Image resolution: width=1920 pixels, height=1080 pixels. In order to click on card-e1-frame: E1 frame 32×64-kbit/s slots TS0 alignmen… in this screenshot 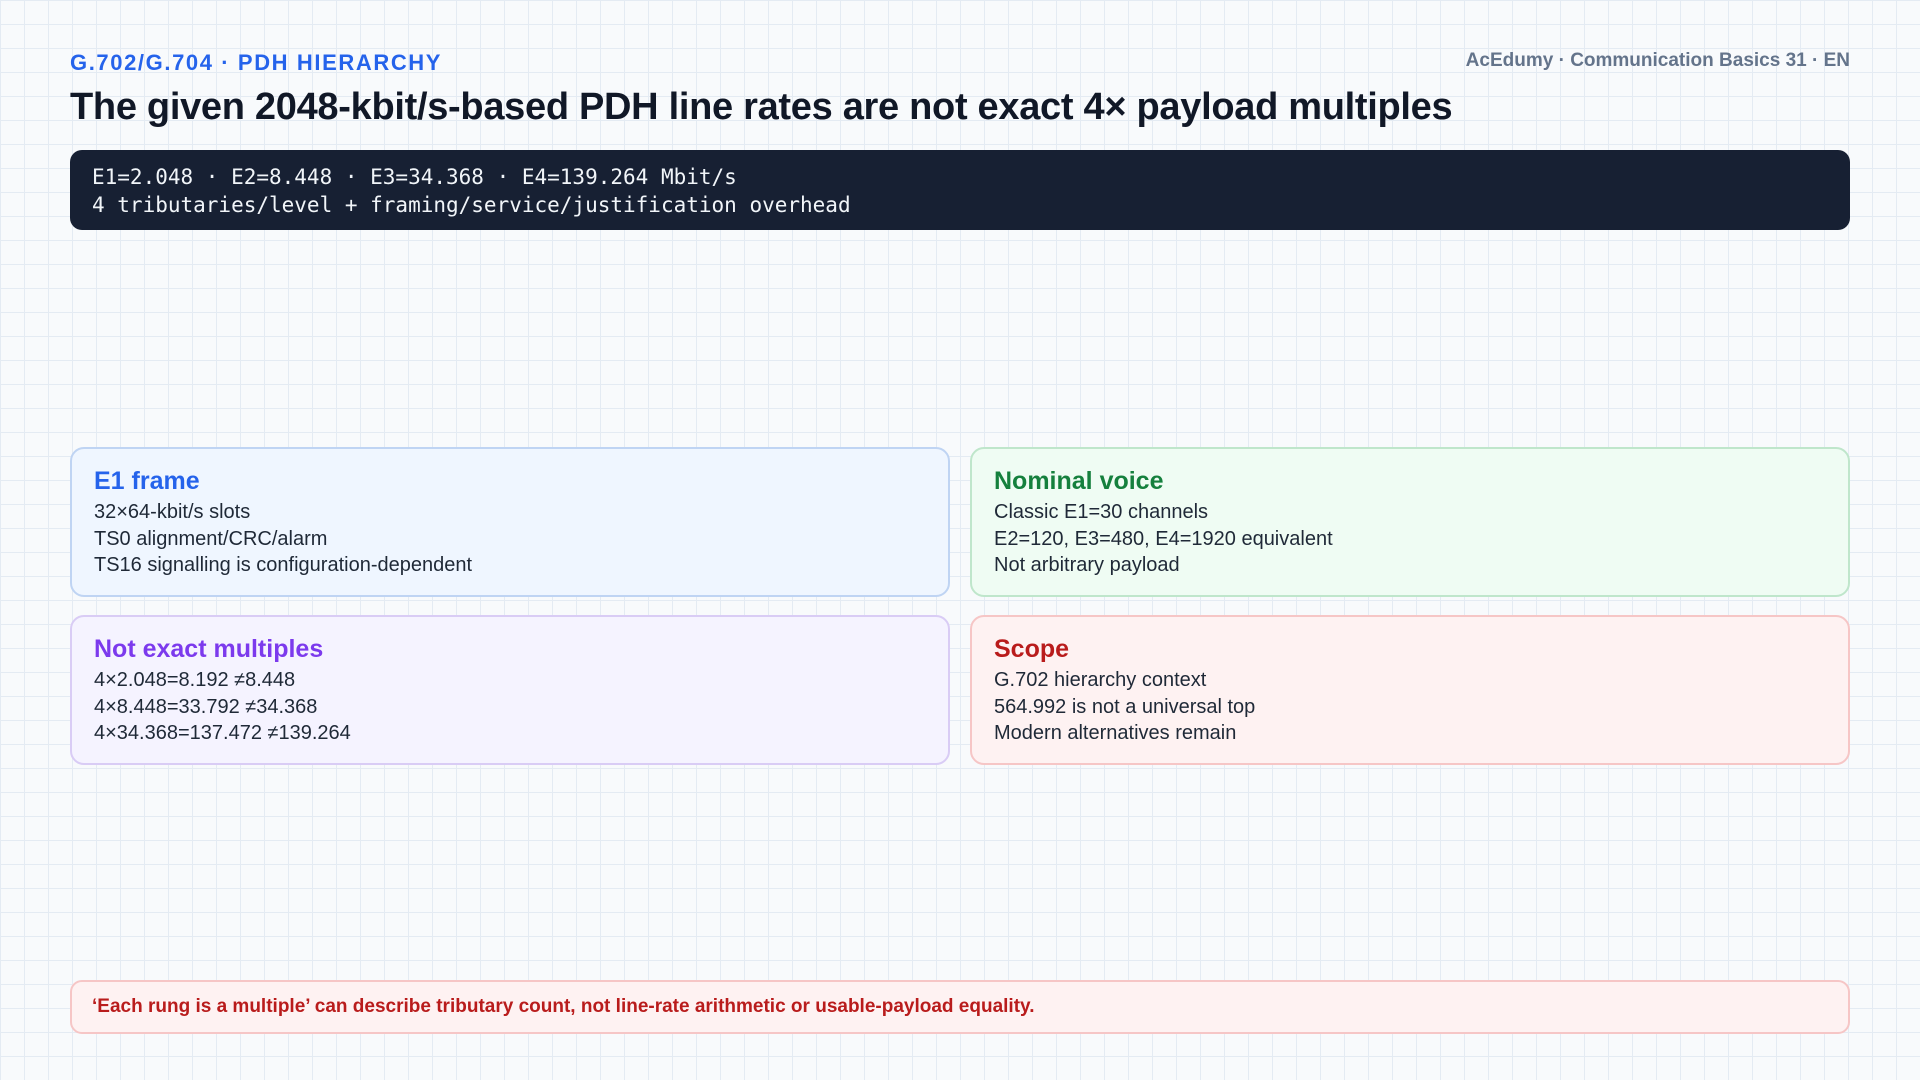, I will do `click(510, 522)`.